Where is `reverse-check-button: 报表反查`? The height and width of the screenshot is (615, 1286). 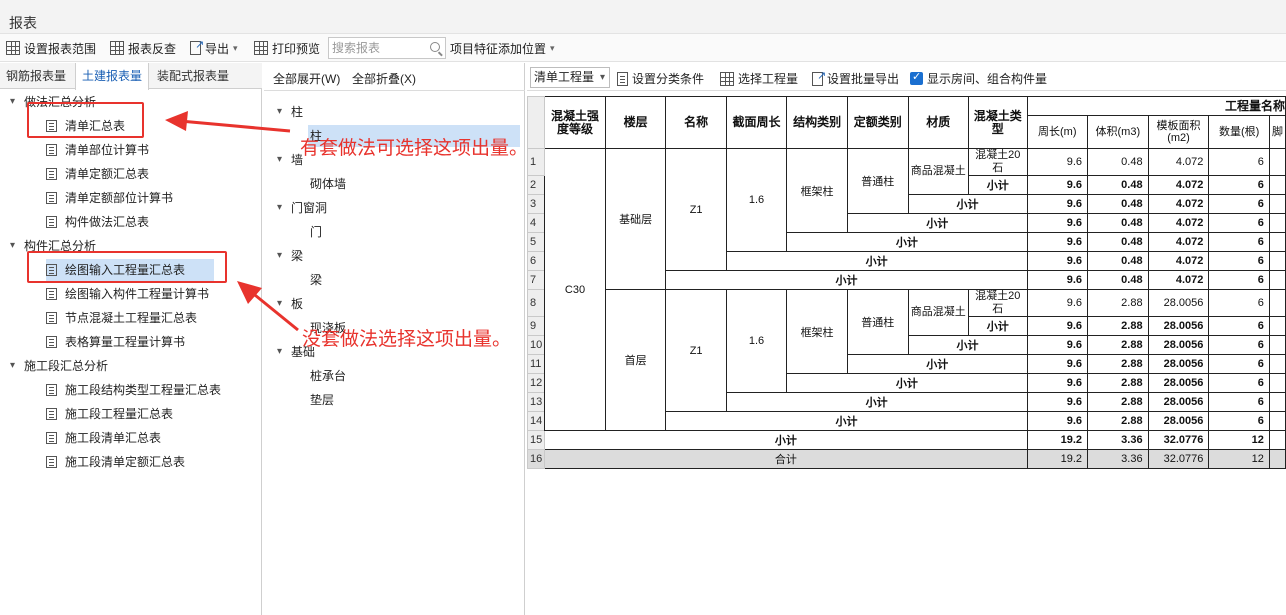
reverse-check-button: 报表反查 is located at coordinates (143, 48).